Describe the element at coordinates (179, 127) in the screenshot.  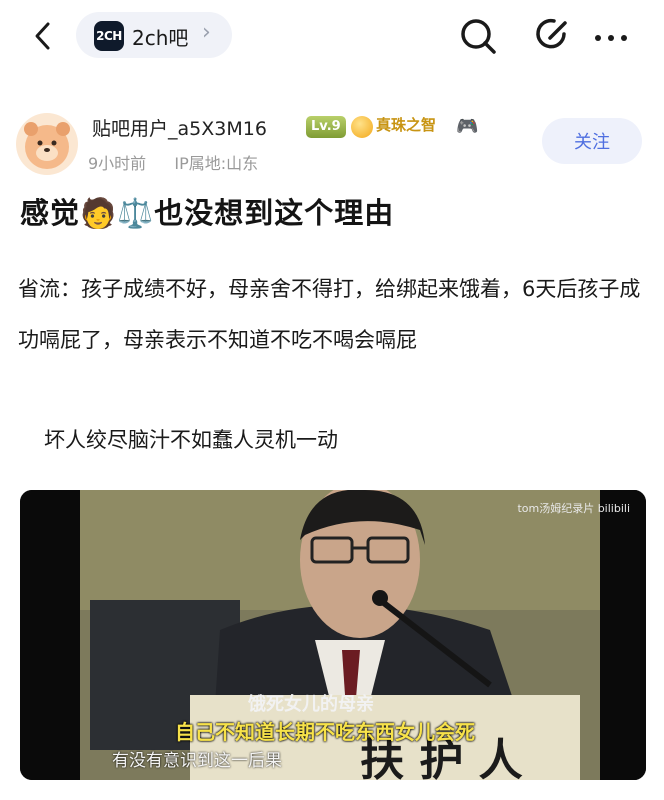
I see `author-name: 贴吧用户_a5X3M16` at that location.